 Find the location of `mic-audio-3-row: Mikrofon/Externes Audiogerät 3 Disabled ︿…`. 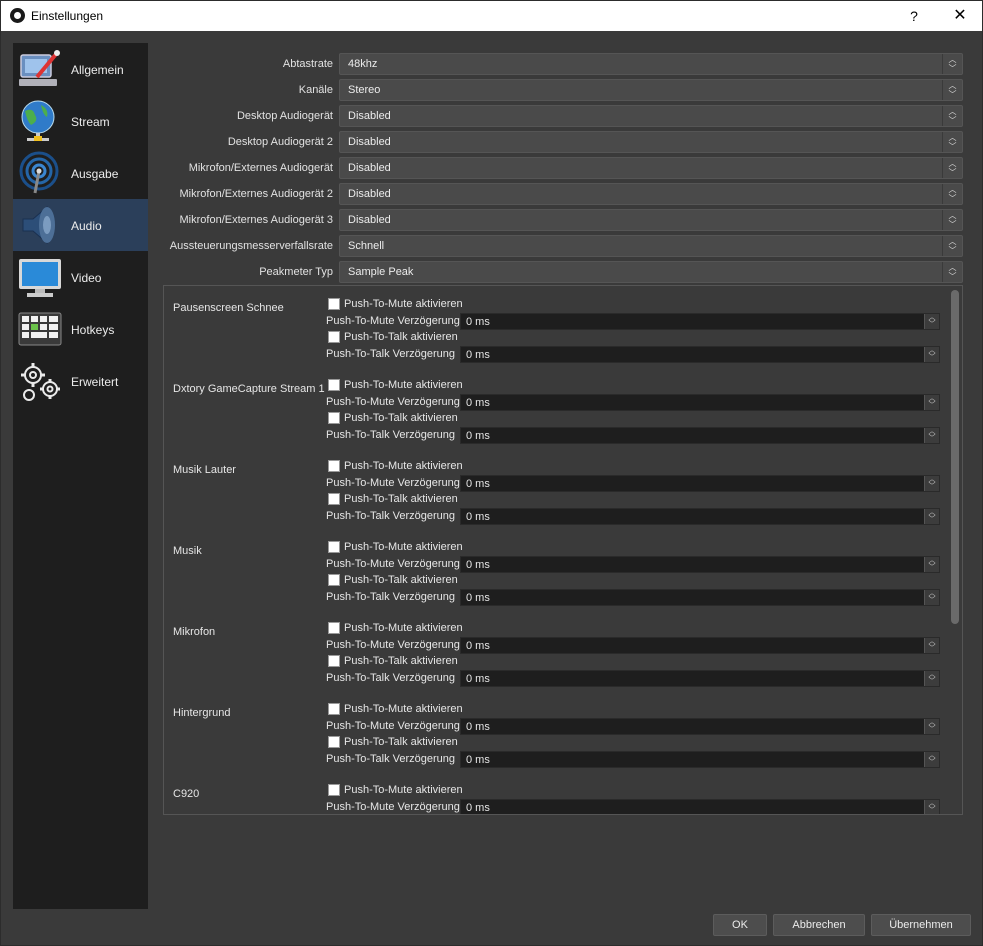

mic-audio-3-row: Mikrofon/Externes Audiogerät 3 Disabled ︿… is located at coordinates (563, 220).